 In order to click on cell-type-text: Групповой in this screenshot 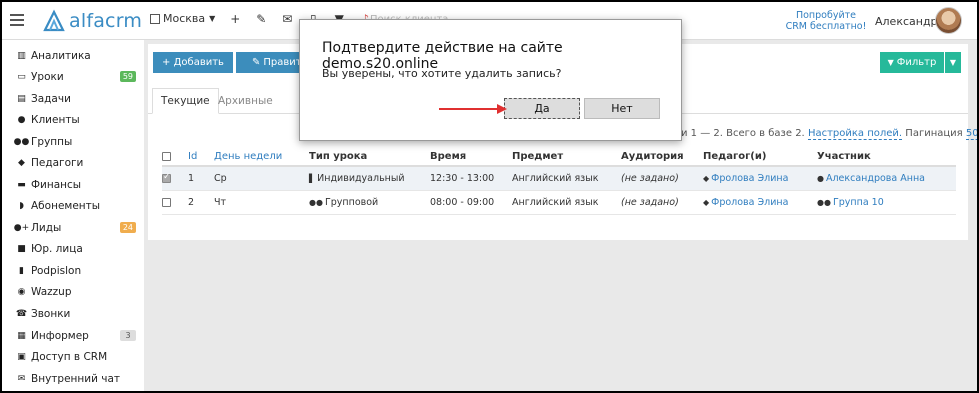, I will do `click(351, 202)`.